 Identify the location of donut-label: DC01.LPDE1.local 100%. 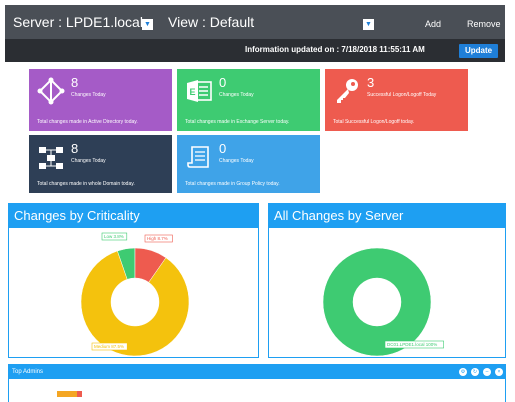
(414, 344).